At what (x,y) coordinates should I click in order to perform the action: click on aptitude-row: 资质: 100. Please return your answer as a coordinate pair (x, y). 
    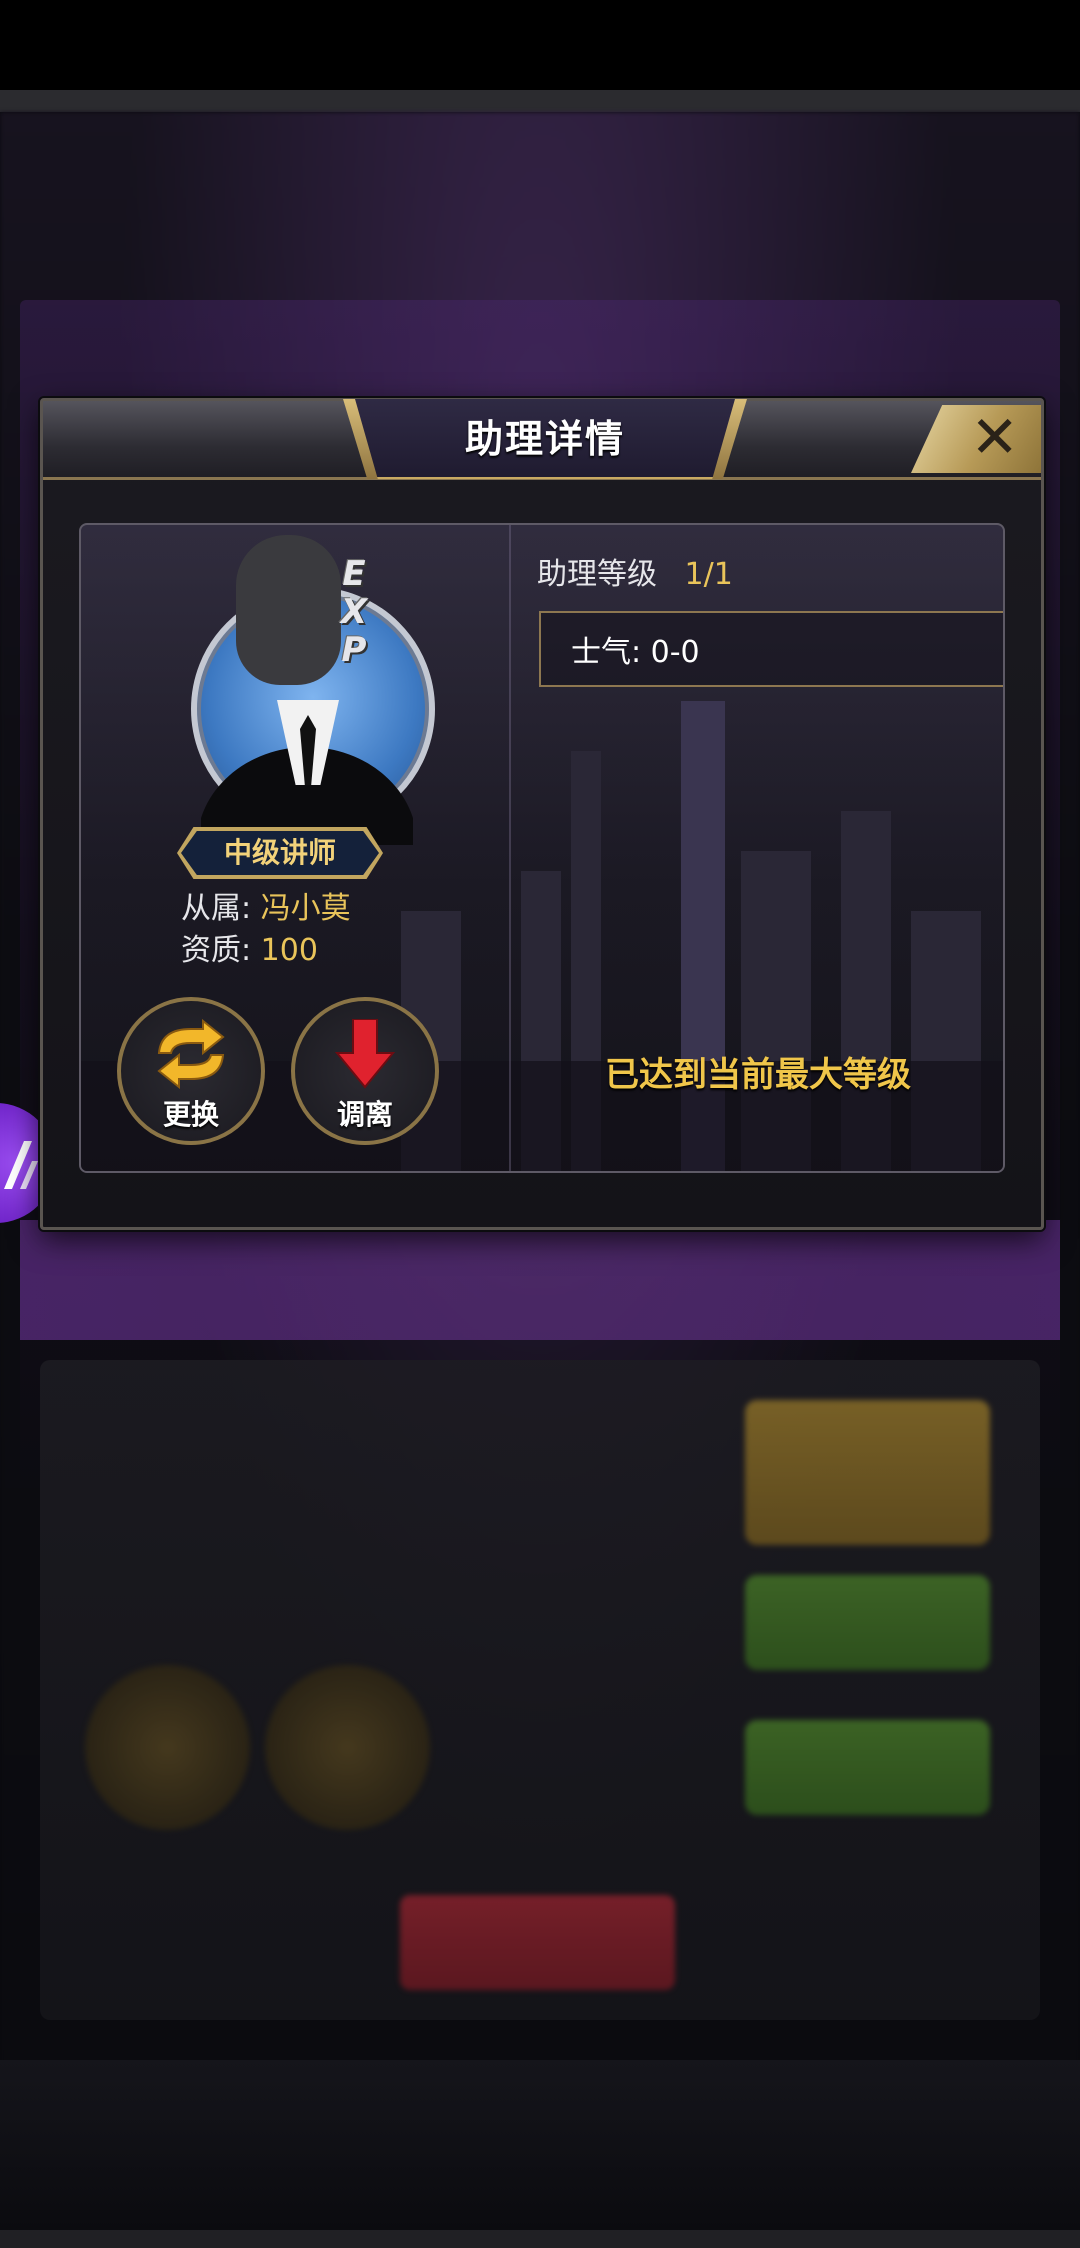
    Looking at the image, I should click on (249, 951).